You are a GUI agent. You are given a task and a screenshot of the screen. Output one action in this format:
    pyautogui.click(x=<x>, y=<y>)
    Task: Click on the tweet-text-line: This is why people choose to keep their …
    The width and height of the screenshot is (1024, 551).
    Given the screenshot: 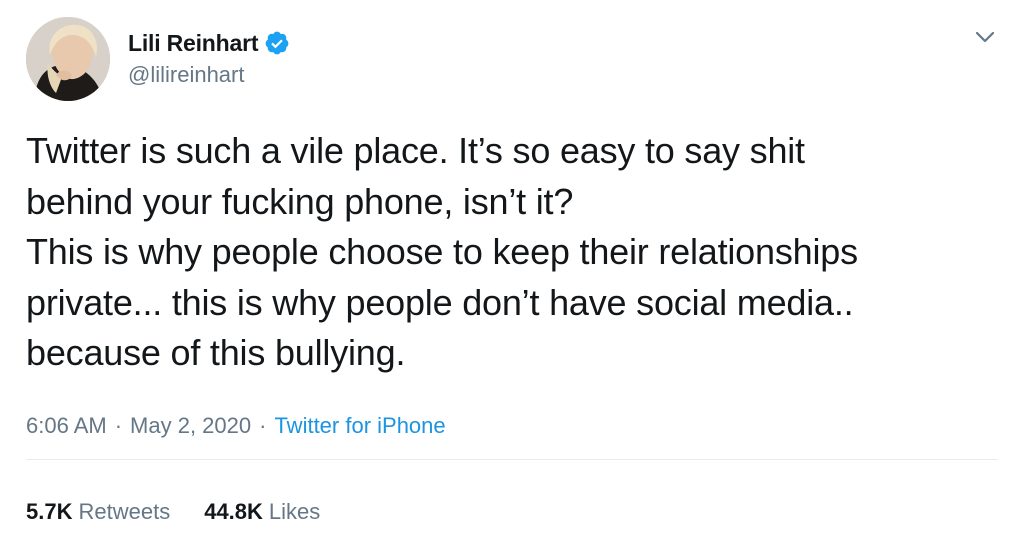 What is the action you would take?
    pyautogui.click(x=442, y=251)
    